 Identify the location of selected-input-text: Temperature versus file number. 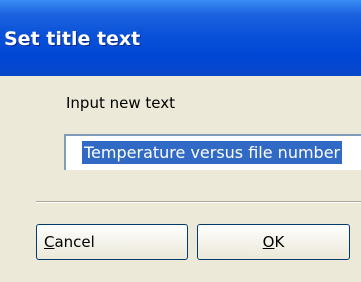
(212, 152).